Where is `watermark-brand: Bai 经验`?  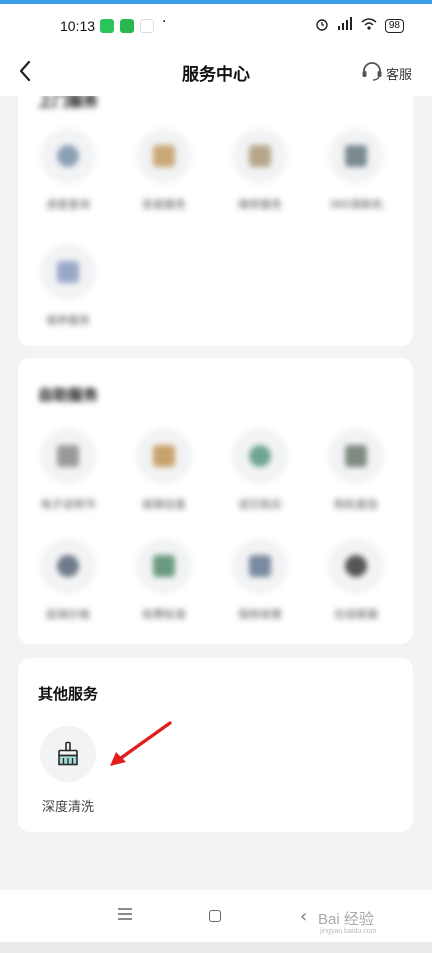
watermark-brand: Bai 经验 is located at coordinates (346, 919).